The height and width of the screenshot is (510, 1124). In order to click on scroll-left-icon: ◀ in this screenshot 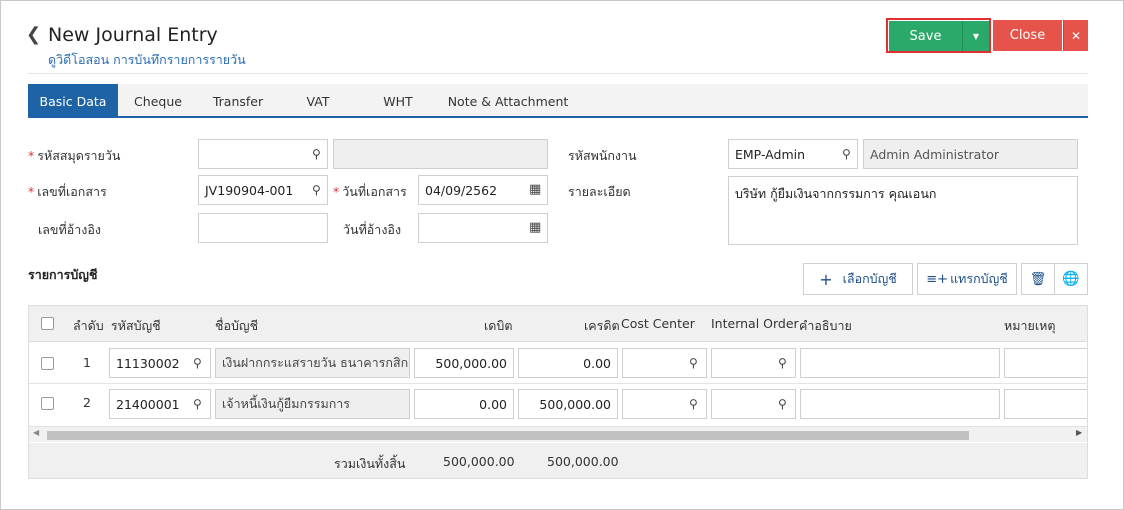, I will do `click(36, 432)`.